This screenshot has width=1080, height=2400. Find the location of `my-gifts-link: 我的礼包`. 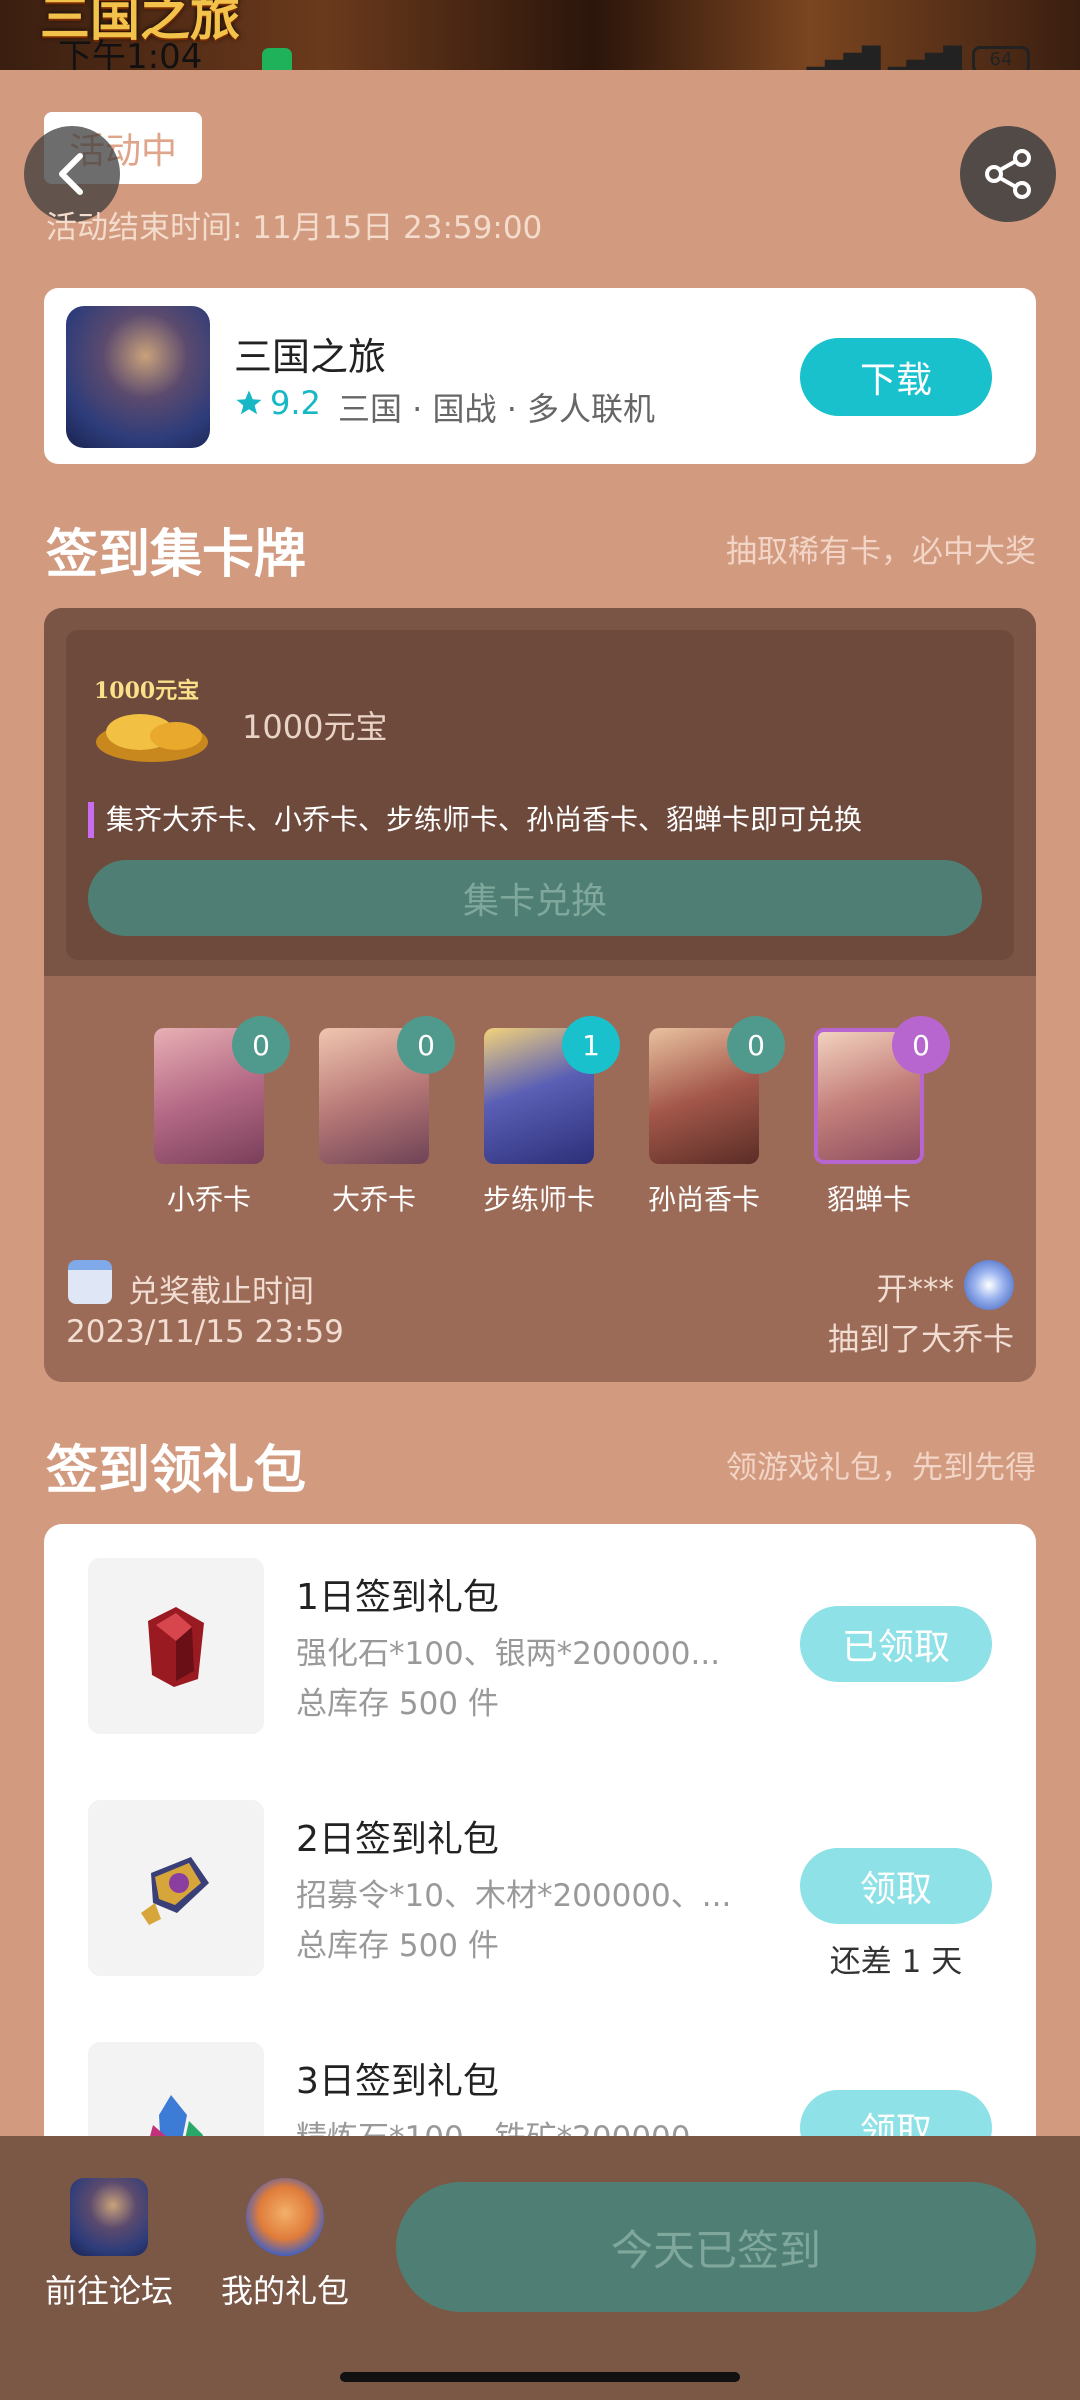

my-gifts-link: 我的礼包 is located at coordinates (285, 2245).